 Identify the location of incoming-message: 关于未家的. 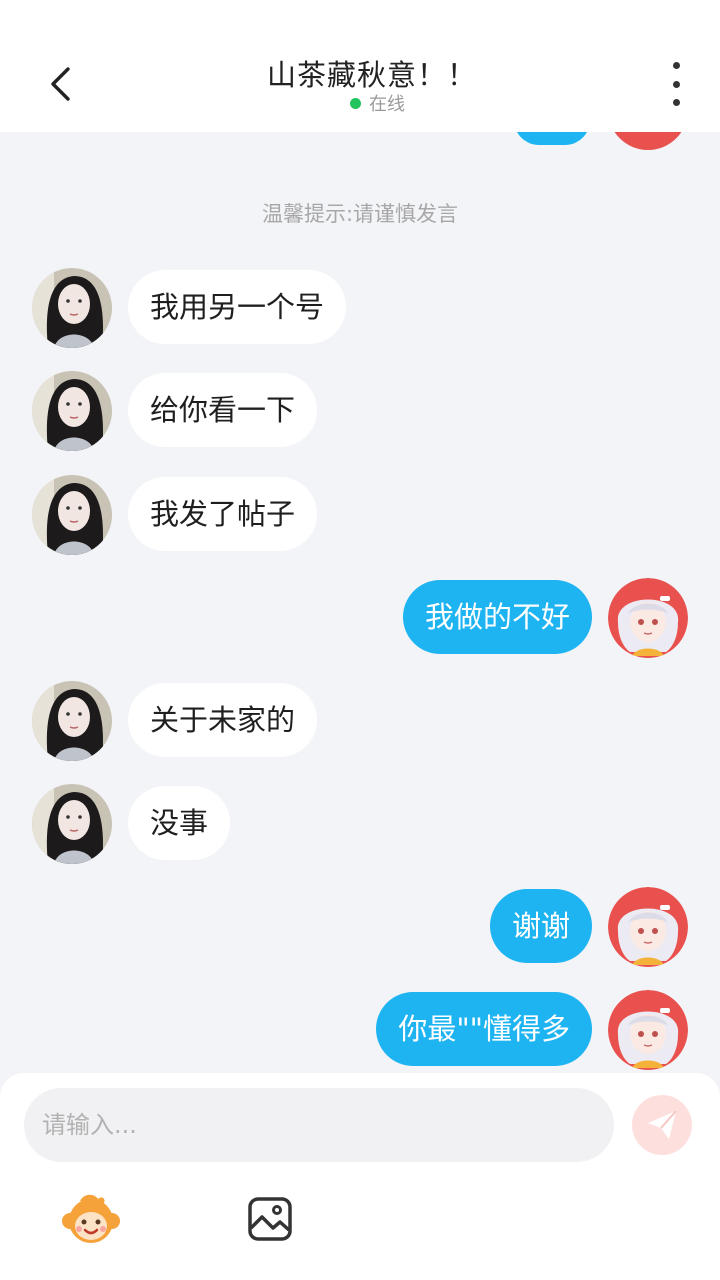
(360, 721).